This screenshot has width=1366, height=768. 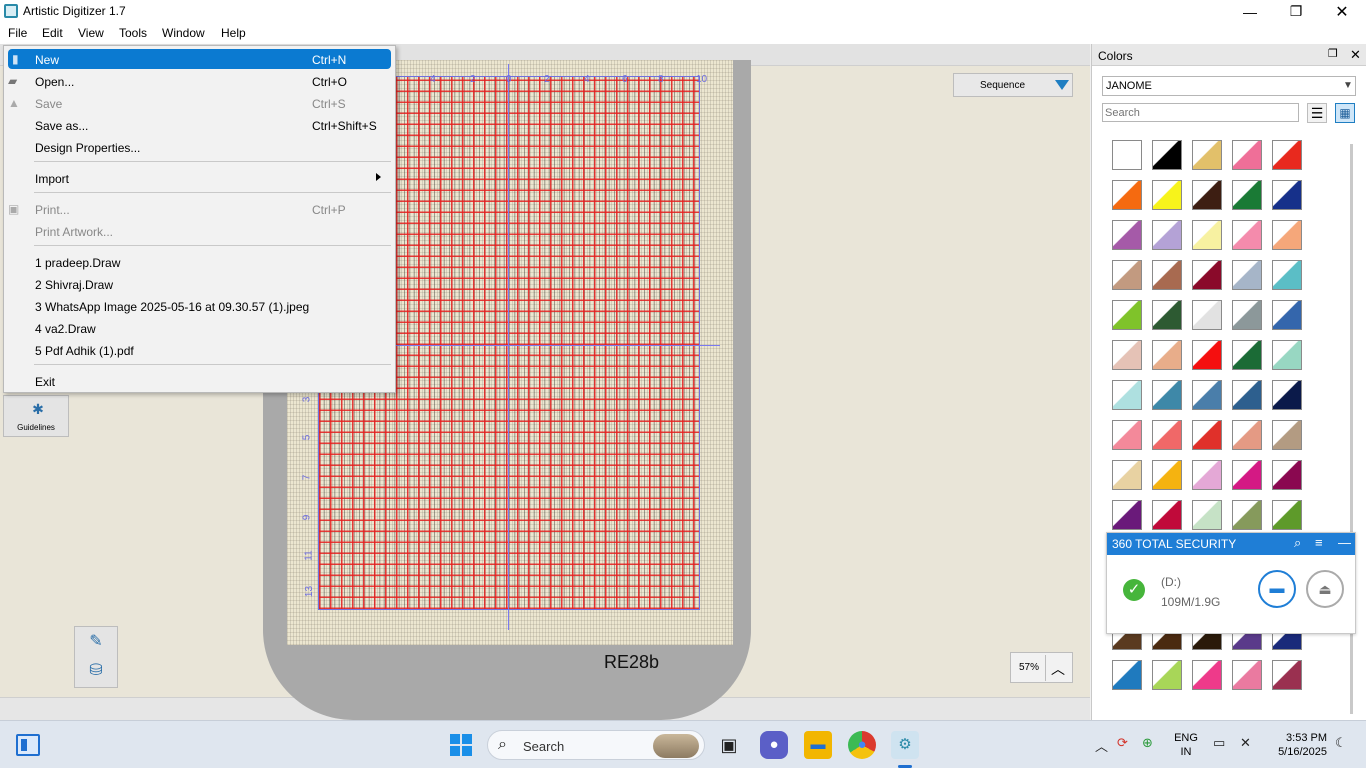 I want to click on windows-start-icon, so click(x=461, y=745).